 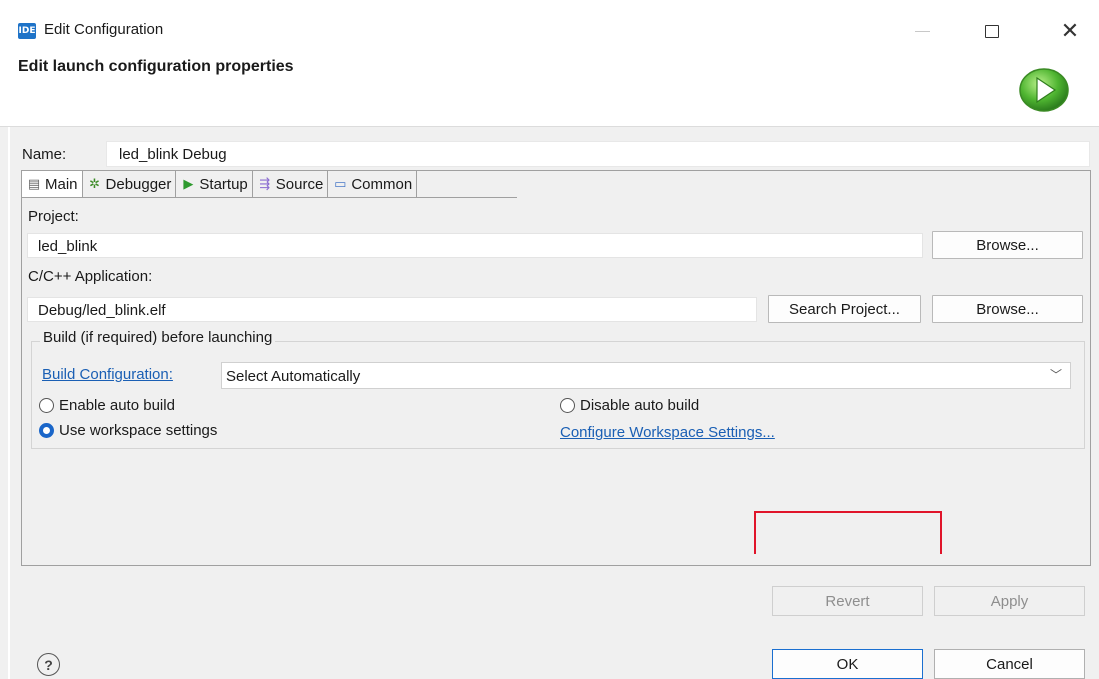 I want to click on tab-common: ▭ Common, so click(x=373, y=184).